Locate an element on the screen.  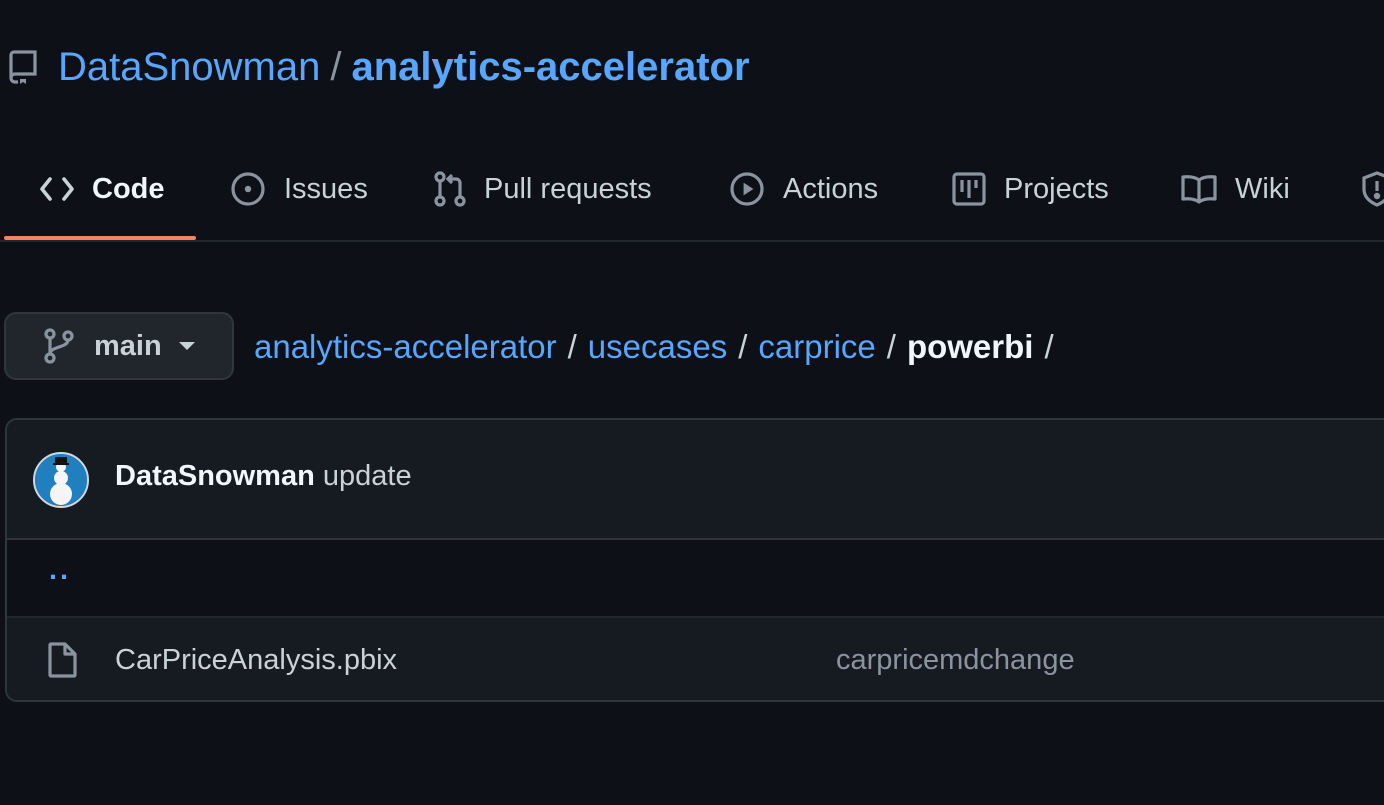
tab-wiki: Wiki is located at coordinates (1235, 189).